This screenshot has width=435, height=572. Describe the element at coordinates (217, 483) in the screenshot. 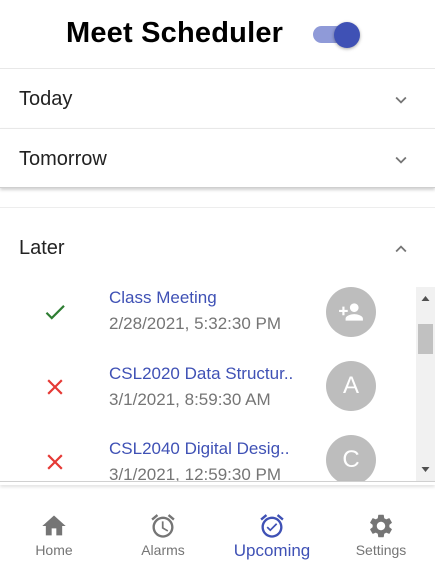

I see `divider` at that location.